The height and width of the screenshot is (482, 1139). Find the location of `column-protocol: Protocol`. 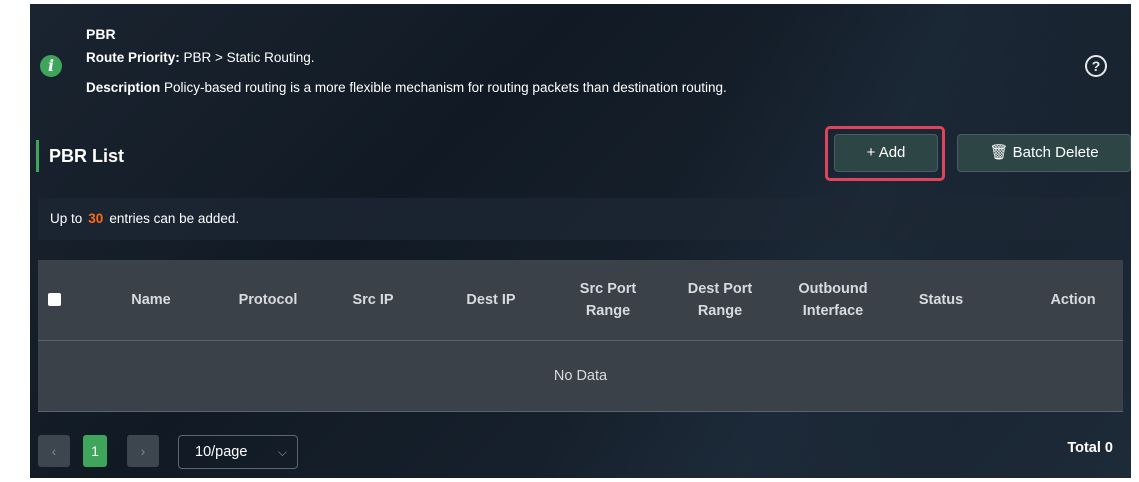

column-protocol: Protocol is located at coordinates (268, 300).